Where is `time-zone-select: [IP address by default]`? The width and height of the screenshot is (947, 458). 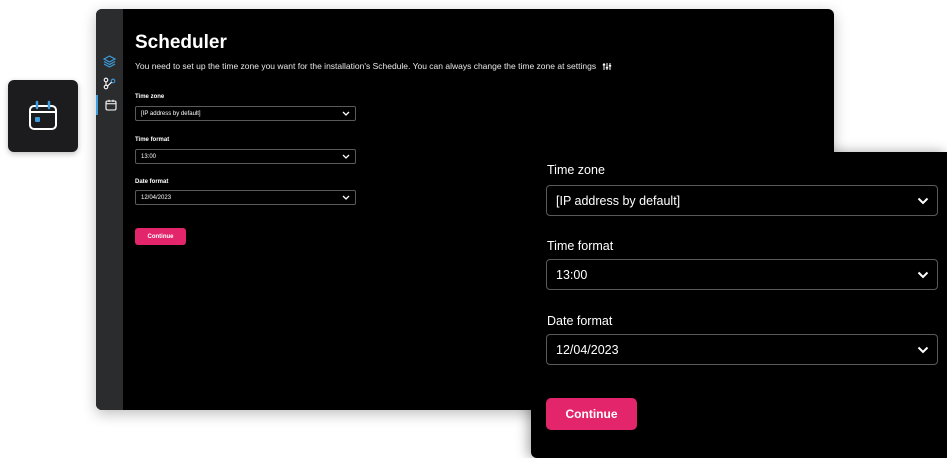
time-zone-select: [IP address by default] is located at coordinates (245, 113).